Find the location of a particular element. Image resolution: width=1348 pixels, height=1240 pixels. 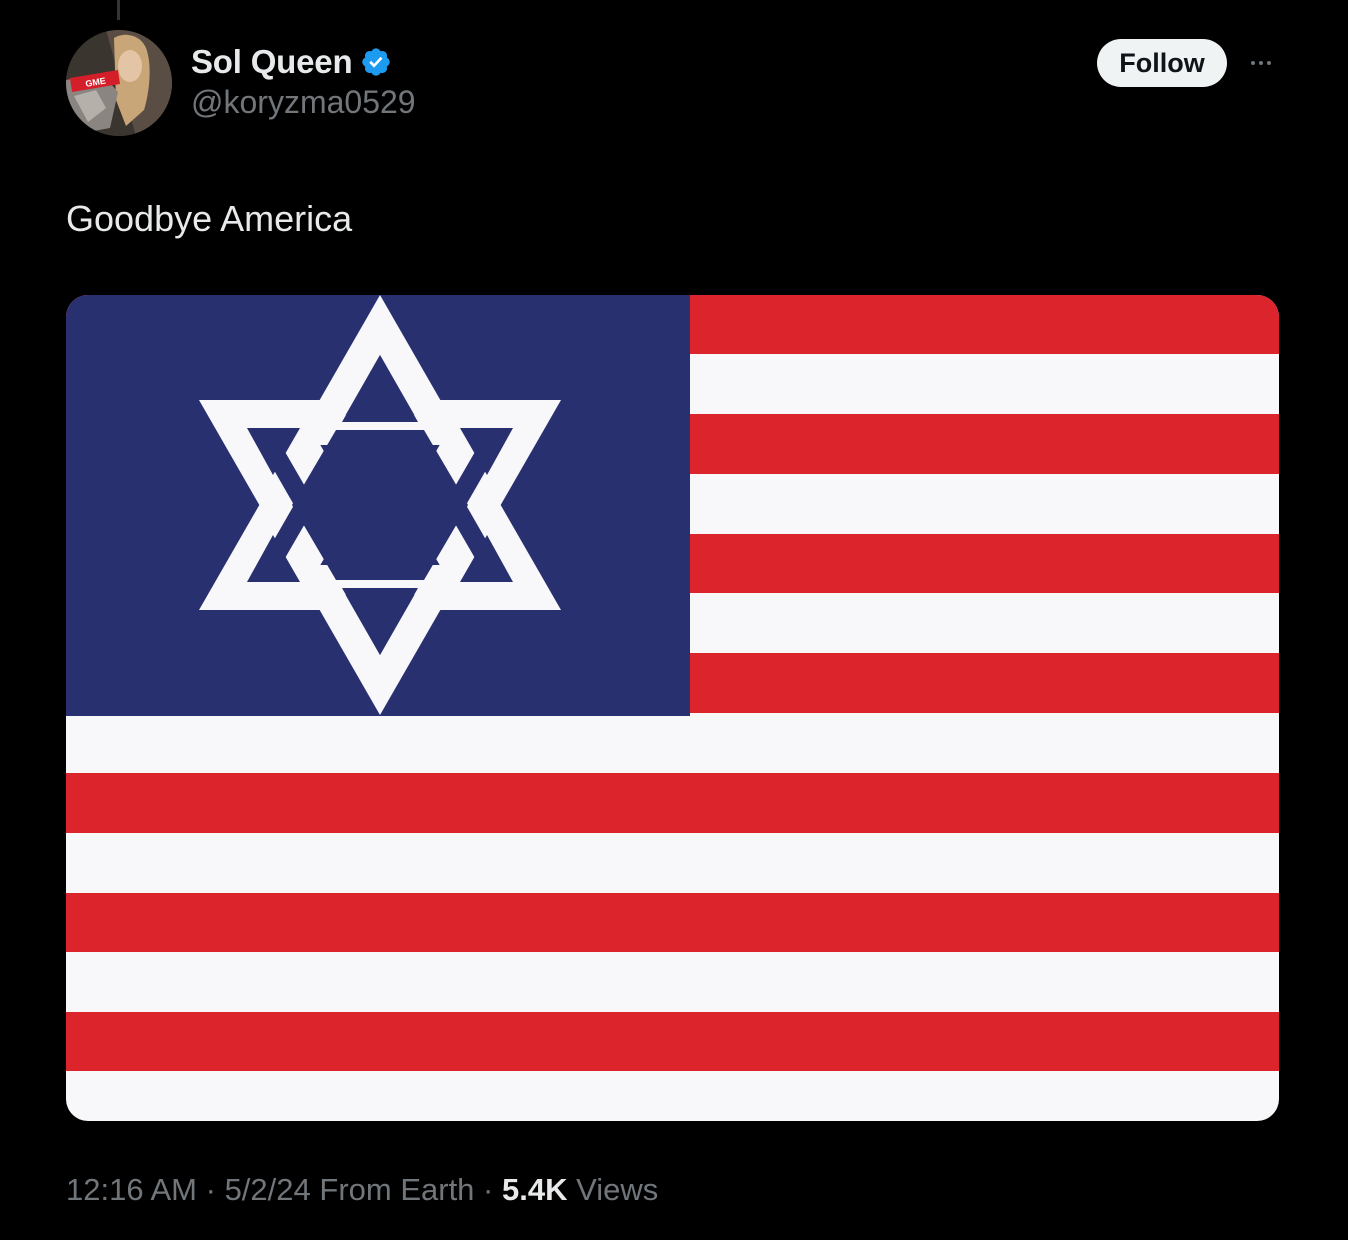

author-handle: @koryzma0529 is located at coordinates (303, 102).